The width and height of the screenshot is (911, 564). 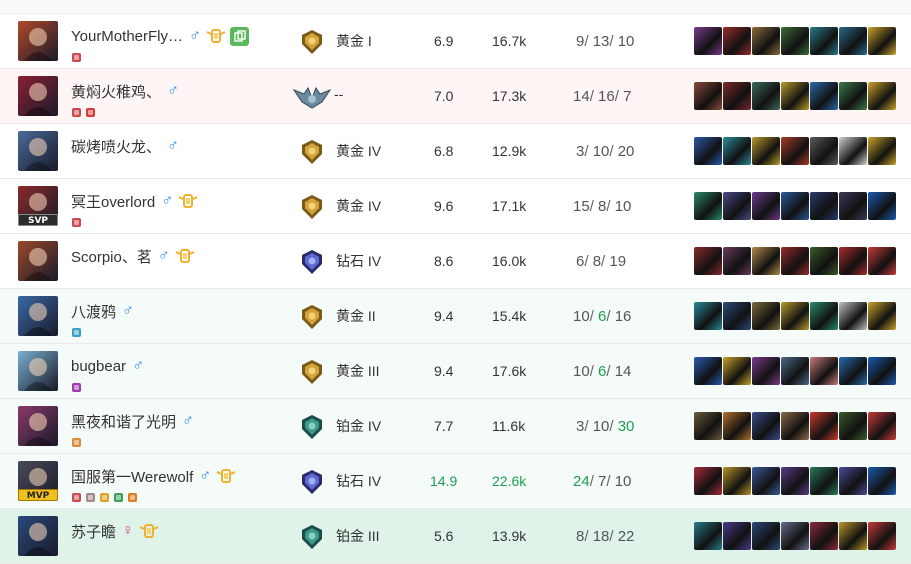 I want to click on player-name: 冥王overlord, so click(x=113, y=201).